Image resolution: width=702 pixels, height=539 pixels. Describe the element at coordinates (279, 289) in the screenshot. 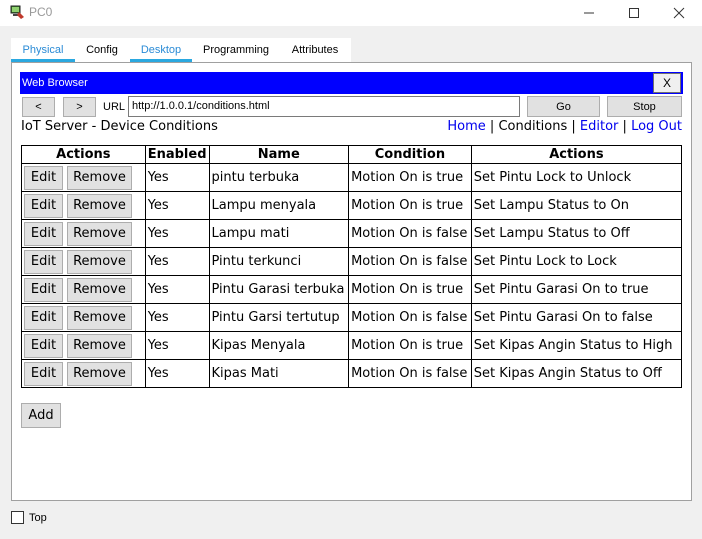

I see `name-cell: Pintu Garasi terbuka` at that location.